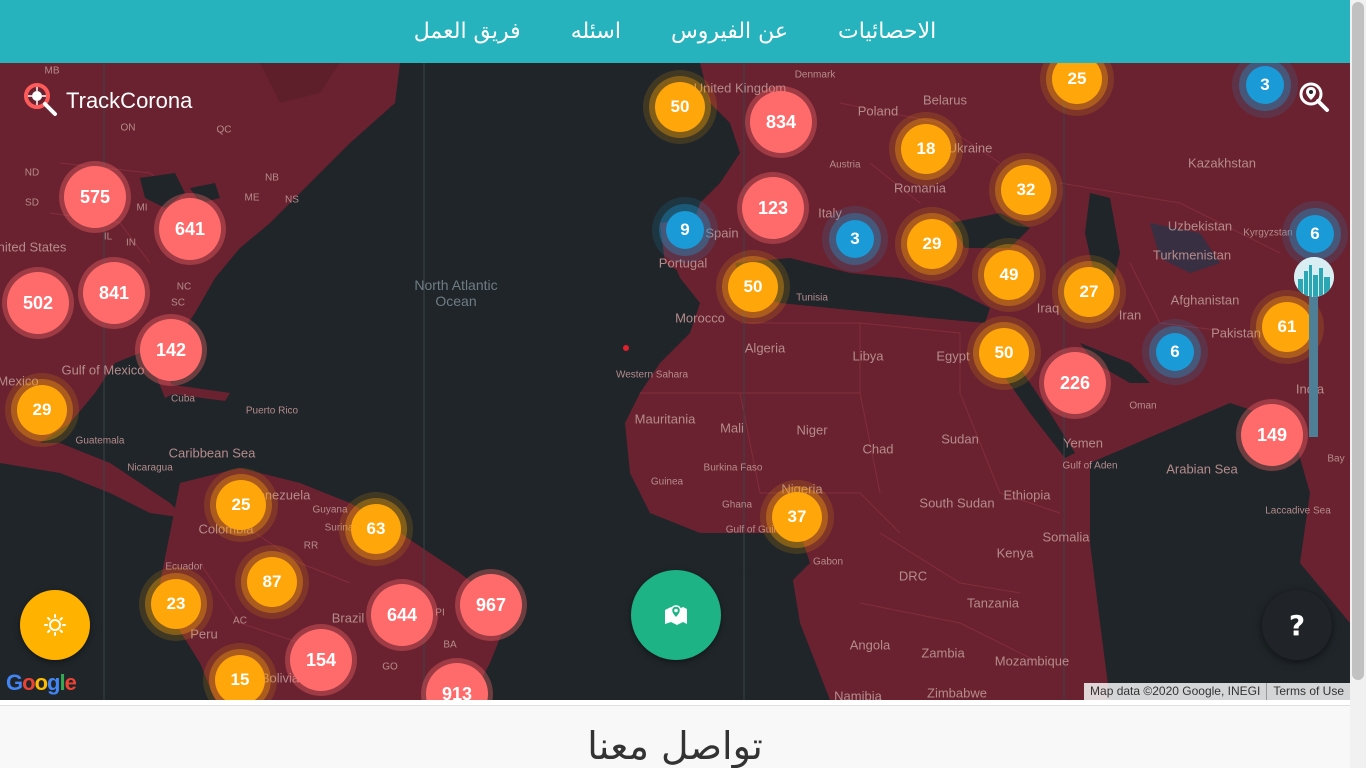 This screenshot has width=1366, height=768. Describe the element at coordinates (676, 615) in the screenshot. I see `map-view-button` at that location.